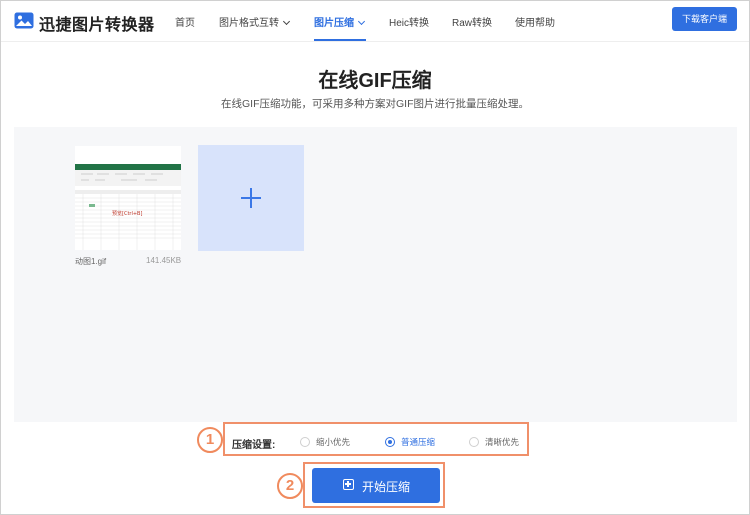  Describe the element at coordinates (290, 486) in the screenshot. I see `step-2-badge: 2` at that location.